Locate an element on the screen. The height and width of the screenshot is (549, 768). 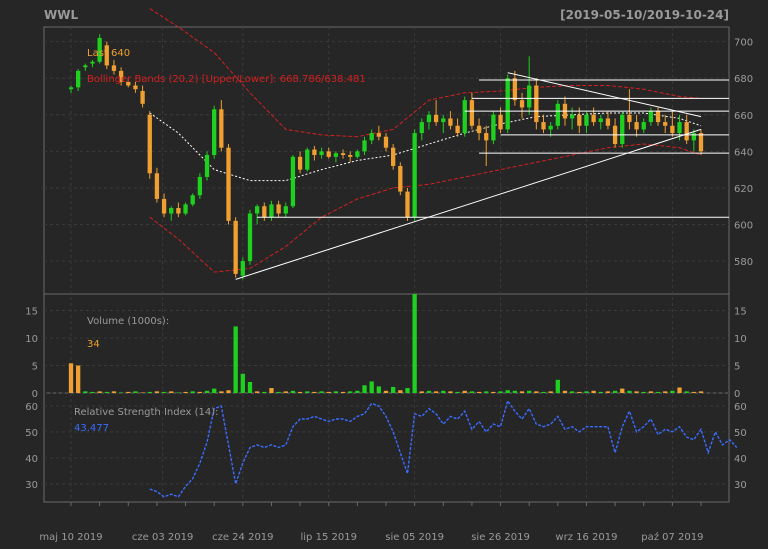
price-tick-label: 680 is located at coordinates (743, 79).